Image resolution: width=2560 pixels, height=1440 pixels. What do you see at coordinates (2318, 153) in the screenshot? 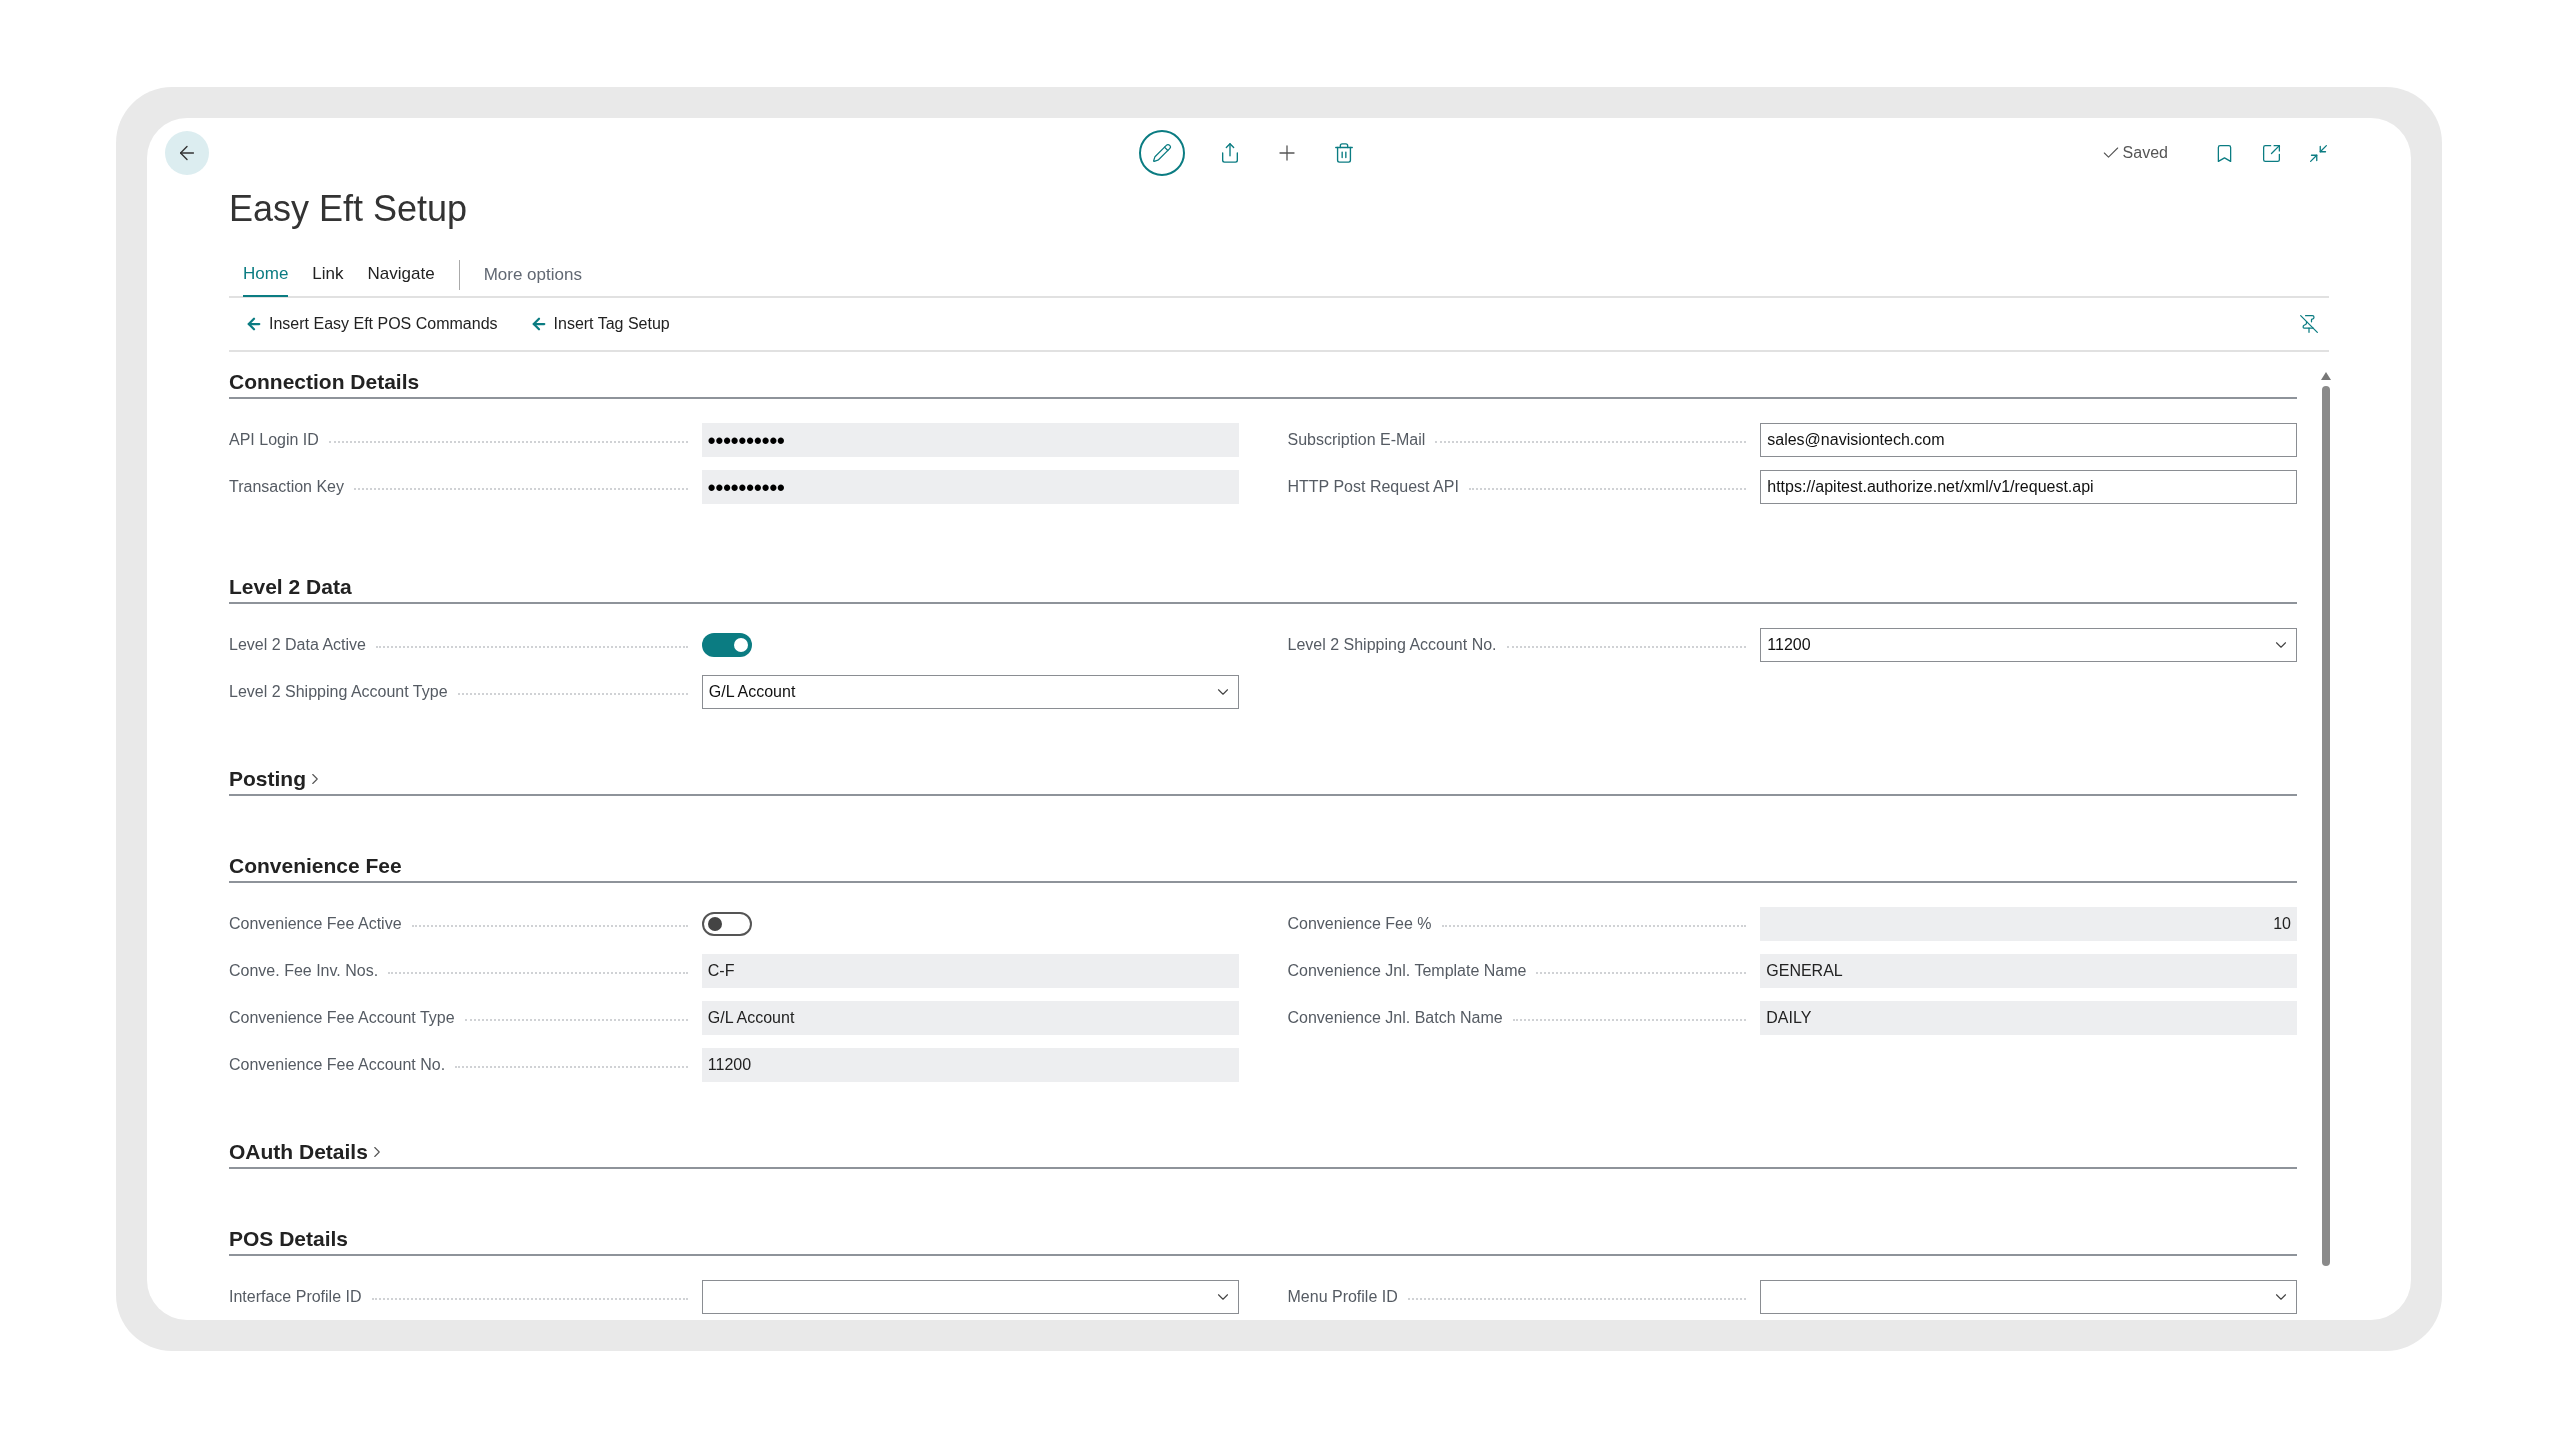
I see `collapse-icon` at bounding box center [2318, 153].